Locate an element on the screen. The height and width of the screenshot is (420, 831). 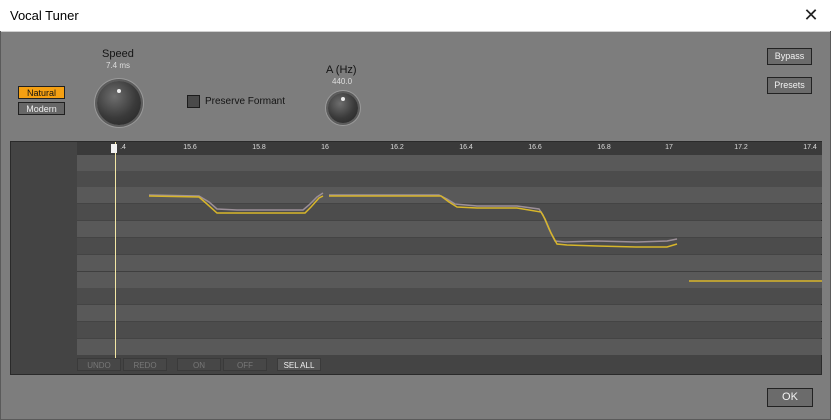
window-title: Vocal Tuner is located at coordinates (44, 15).